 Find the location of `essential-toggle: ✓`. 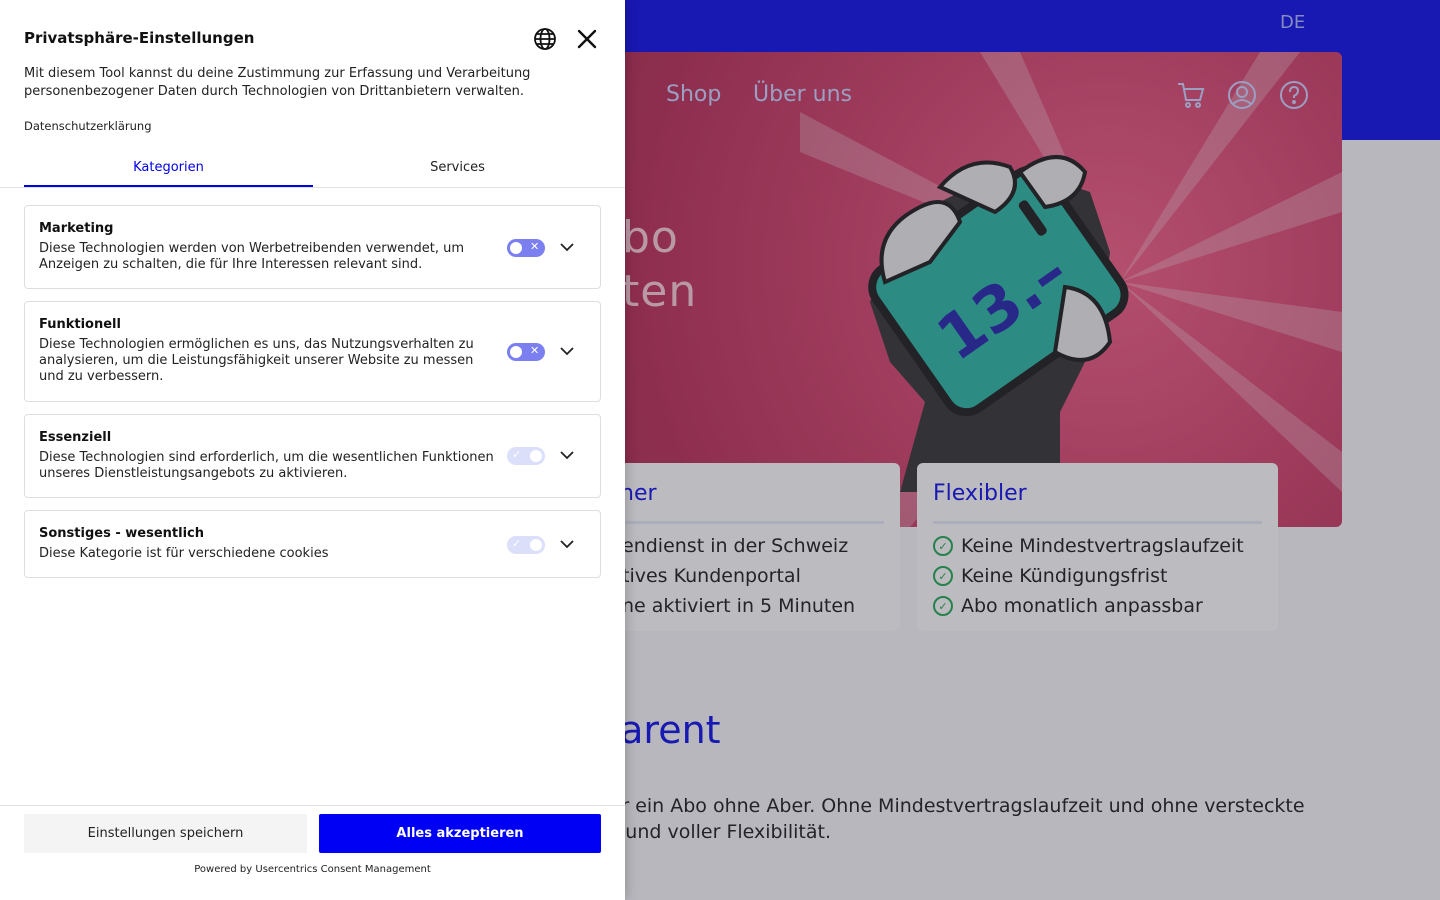

essential-toggle: ✓ is located at coordinates (526, 456).